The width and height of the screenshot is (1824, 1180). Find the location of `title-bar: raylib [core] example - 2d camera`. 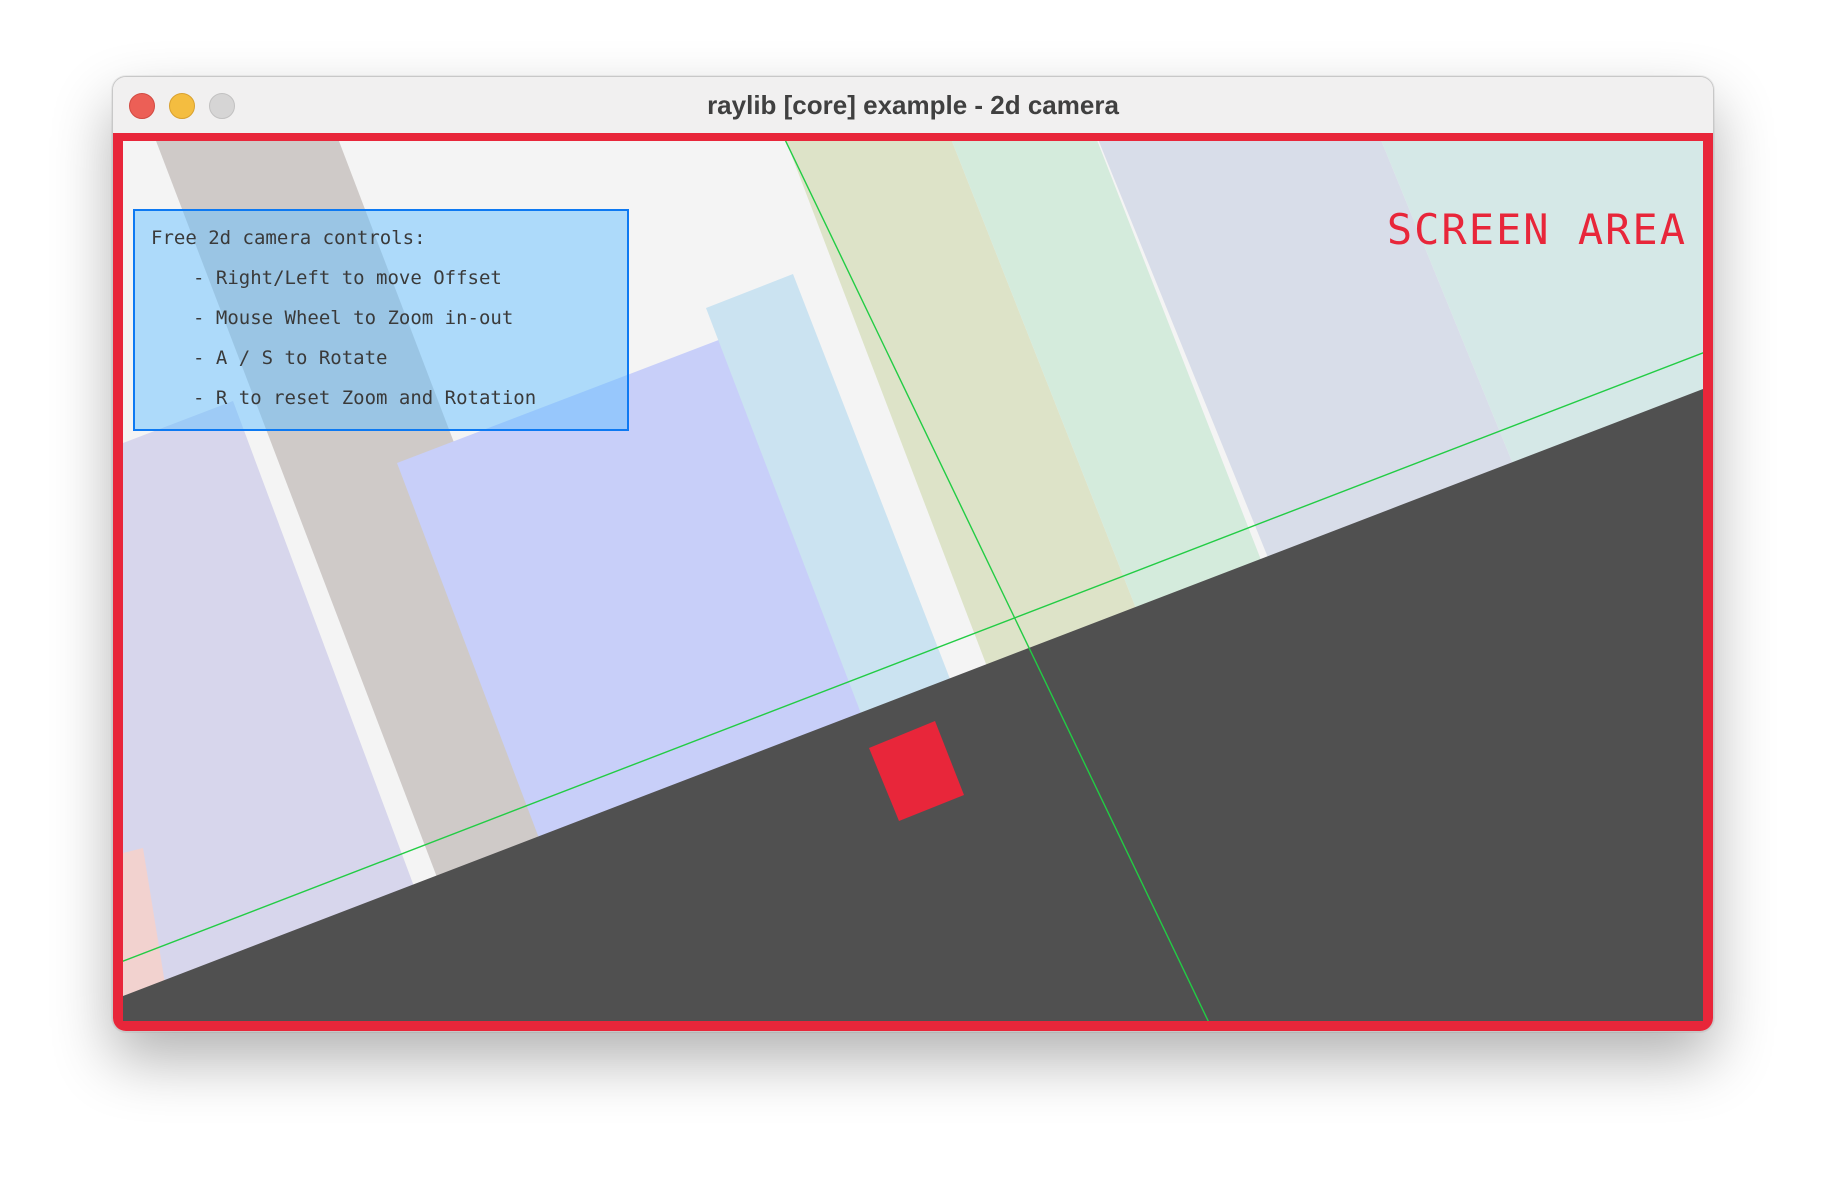

title-bar: raylib [core] example - 2d camera is located at coordinates (913, 105).